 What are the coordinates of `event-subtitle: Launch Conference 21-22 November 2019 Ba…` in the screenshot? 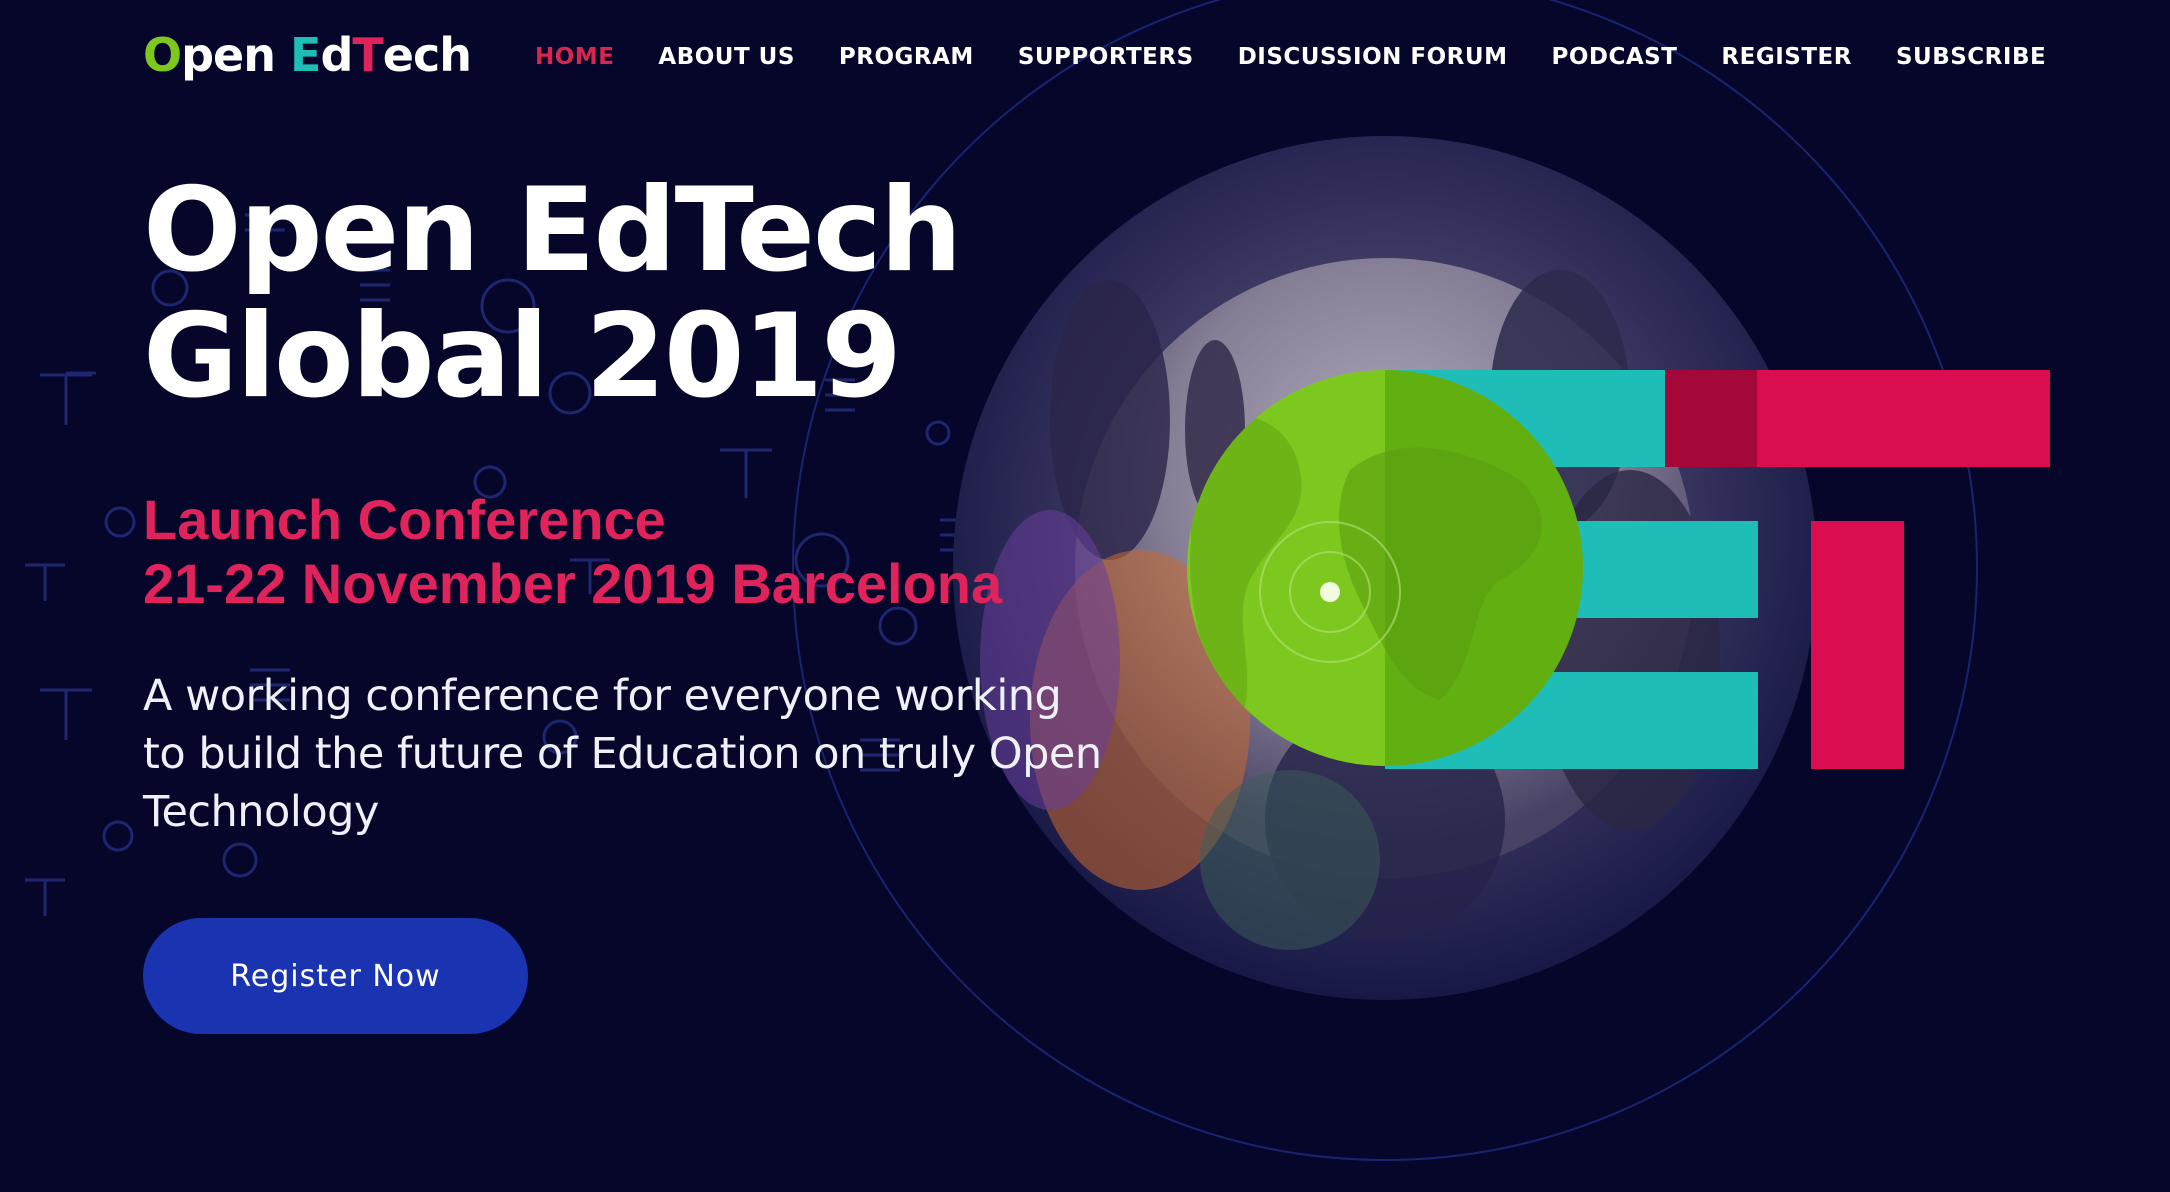 It's located at (572, 552).